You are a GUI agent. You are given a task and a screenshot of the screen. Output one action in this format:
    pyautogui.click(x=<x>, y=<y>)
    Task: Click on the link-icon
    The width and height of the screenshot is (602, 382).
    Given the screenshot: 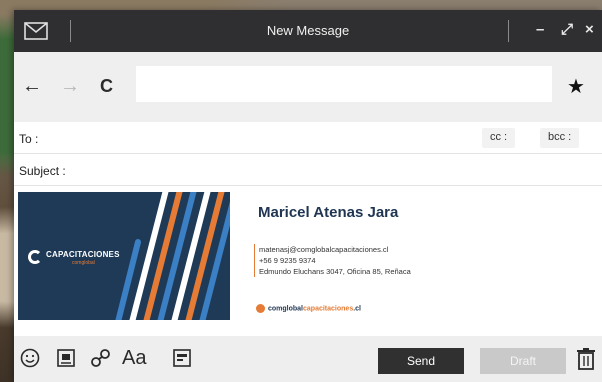 What is the action you would take?
    pyautogui.click(x=101, y=358)
    